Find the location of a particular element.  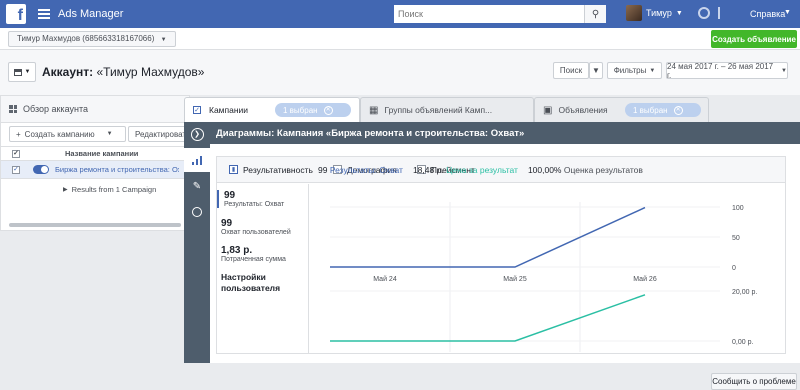

collapse-icon: ❯ is located at coordinates (197, 134).